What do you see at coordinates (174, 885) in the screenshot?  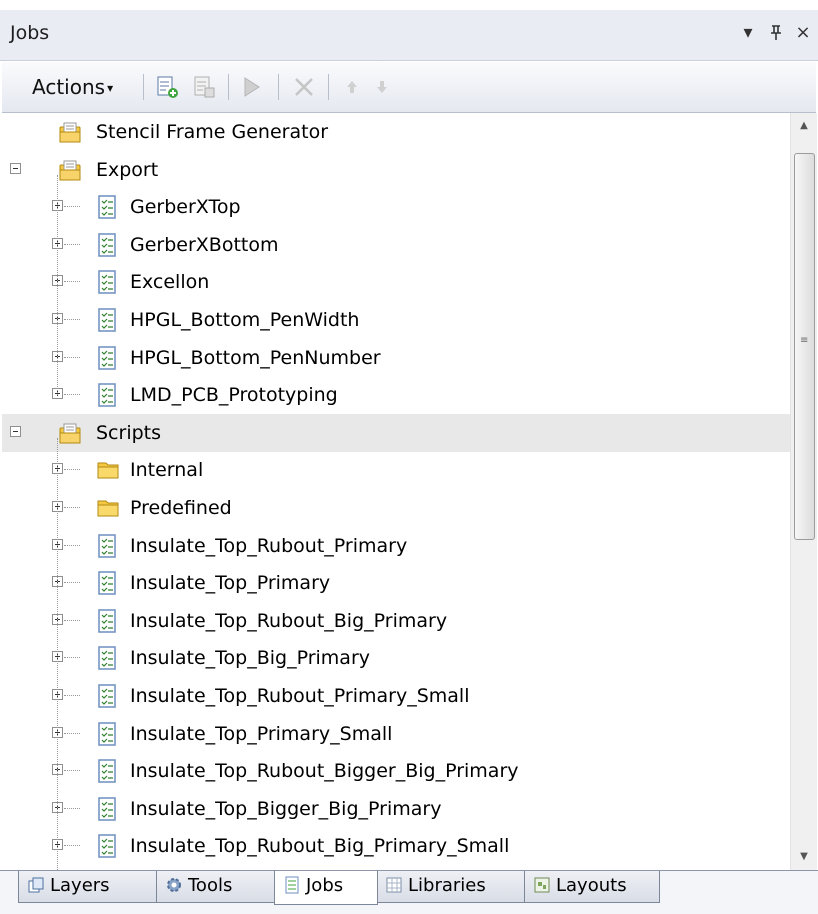 I see `tools-gear-icon` at bounding box center [174, 885].